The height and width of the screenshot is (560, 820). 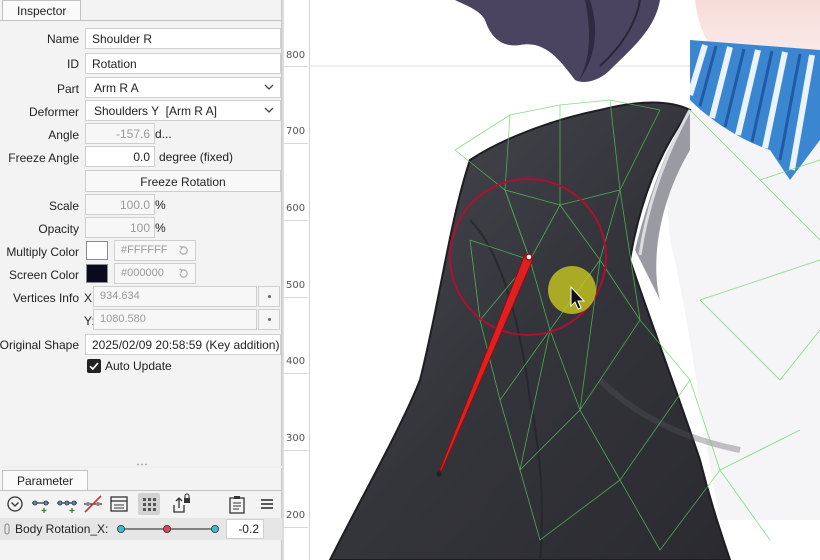 I want to click on add-three-keys-icon, so click(x=67, y=504).